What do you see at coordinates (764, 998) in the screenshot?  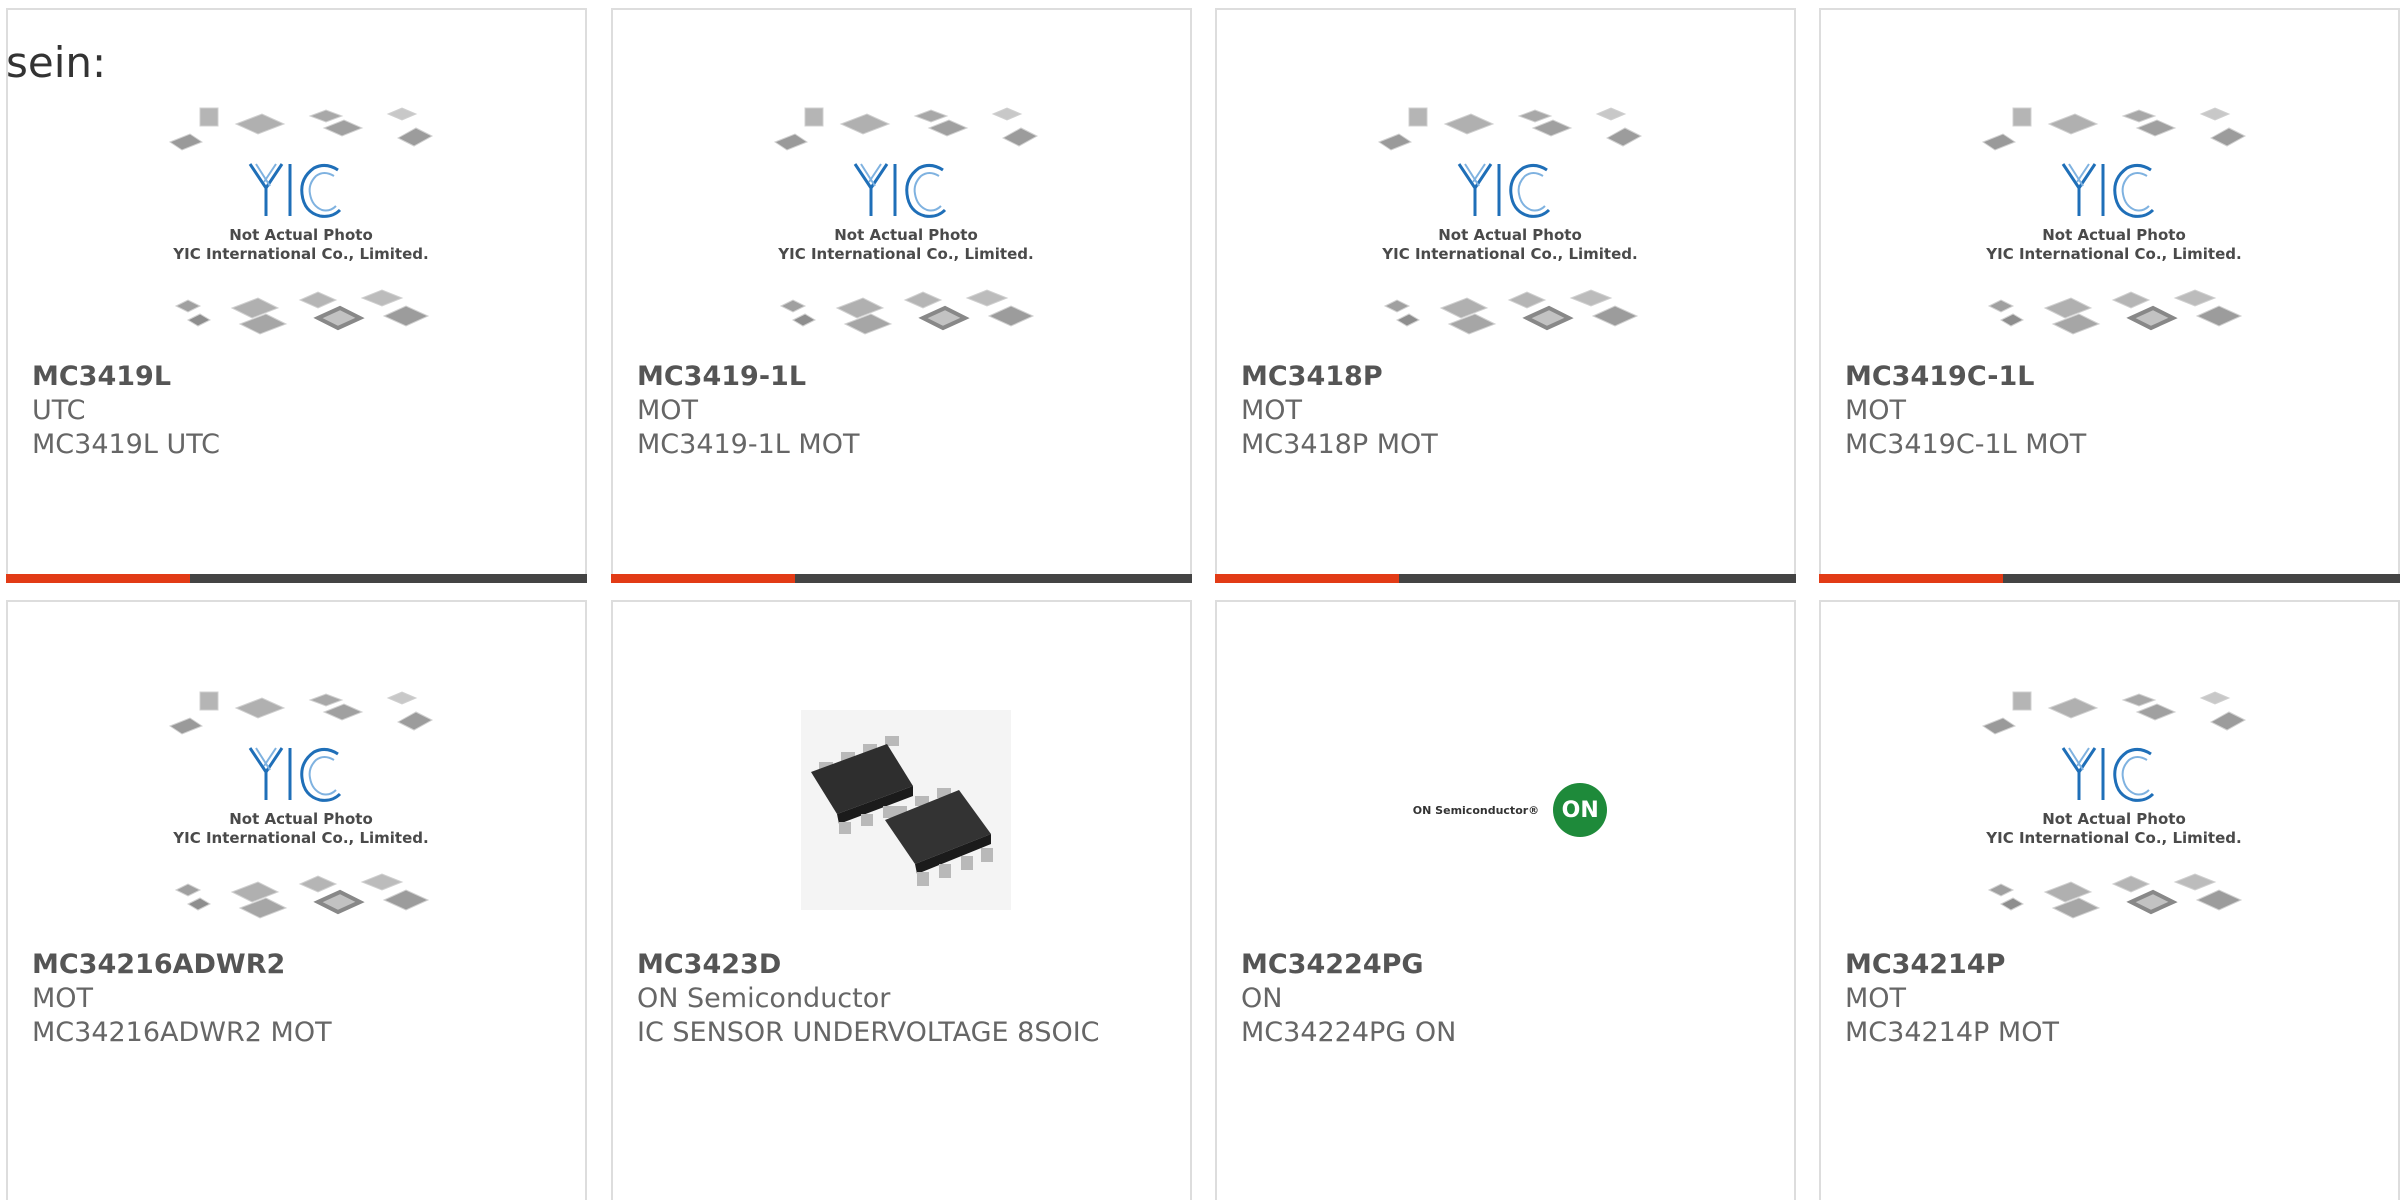 I see `manufacturer: ON Semiconductor` at bounding box center [764, 998].